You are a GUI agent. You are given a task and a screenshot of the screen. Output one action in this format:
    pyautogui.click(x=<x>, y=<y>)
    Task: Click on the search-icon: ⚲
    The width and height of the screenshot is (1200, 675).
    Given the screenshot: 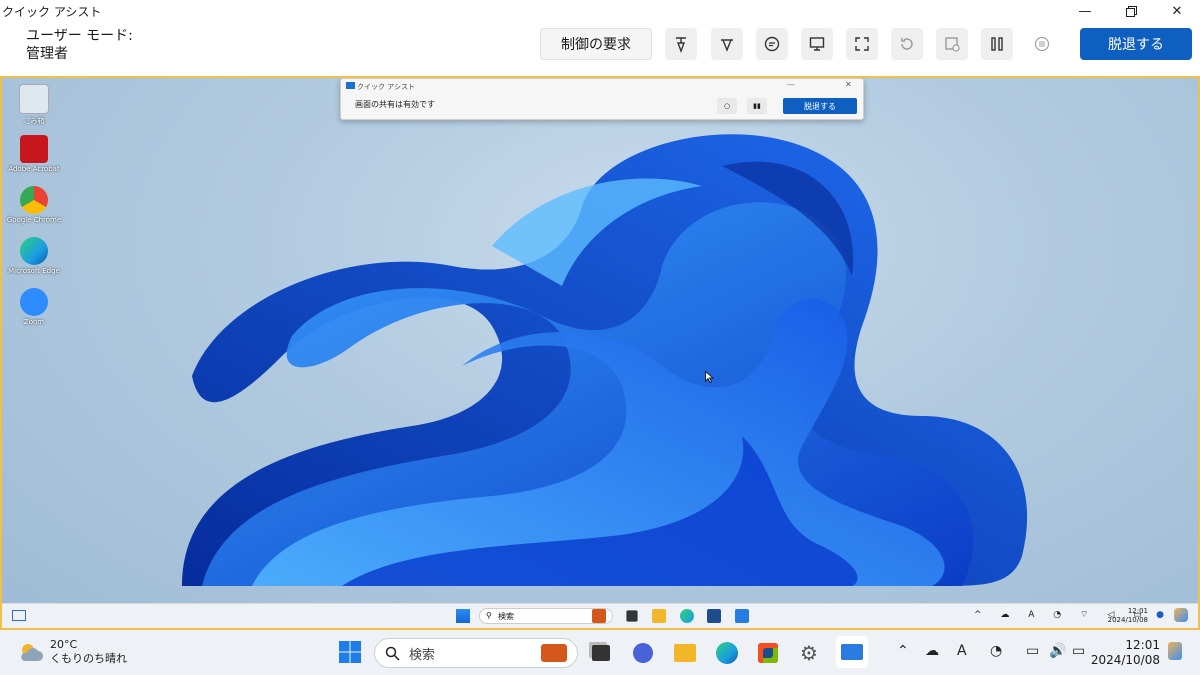 What is the action you would take?
    pyautogui.click(x=489, y=615)
    